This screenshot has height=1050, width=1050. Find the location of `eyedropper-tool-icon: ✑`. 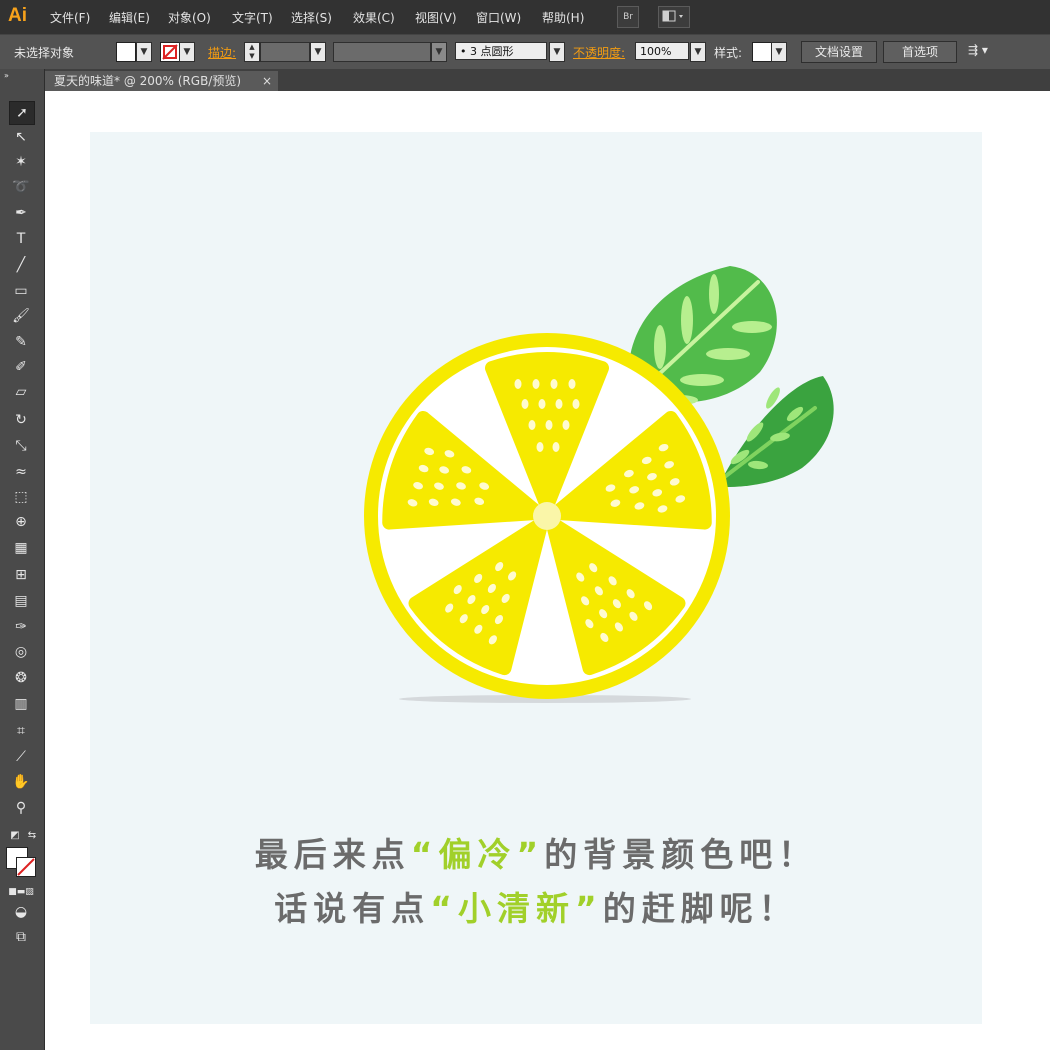

eyedropper-tool-icon: ✑ is located at coordinates (21, 627).